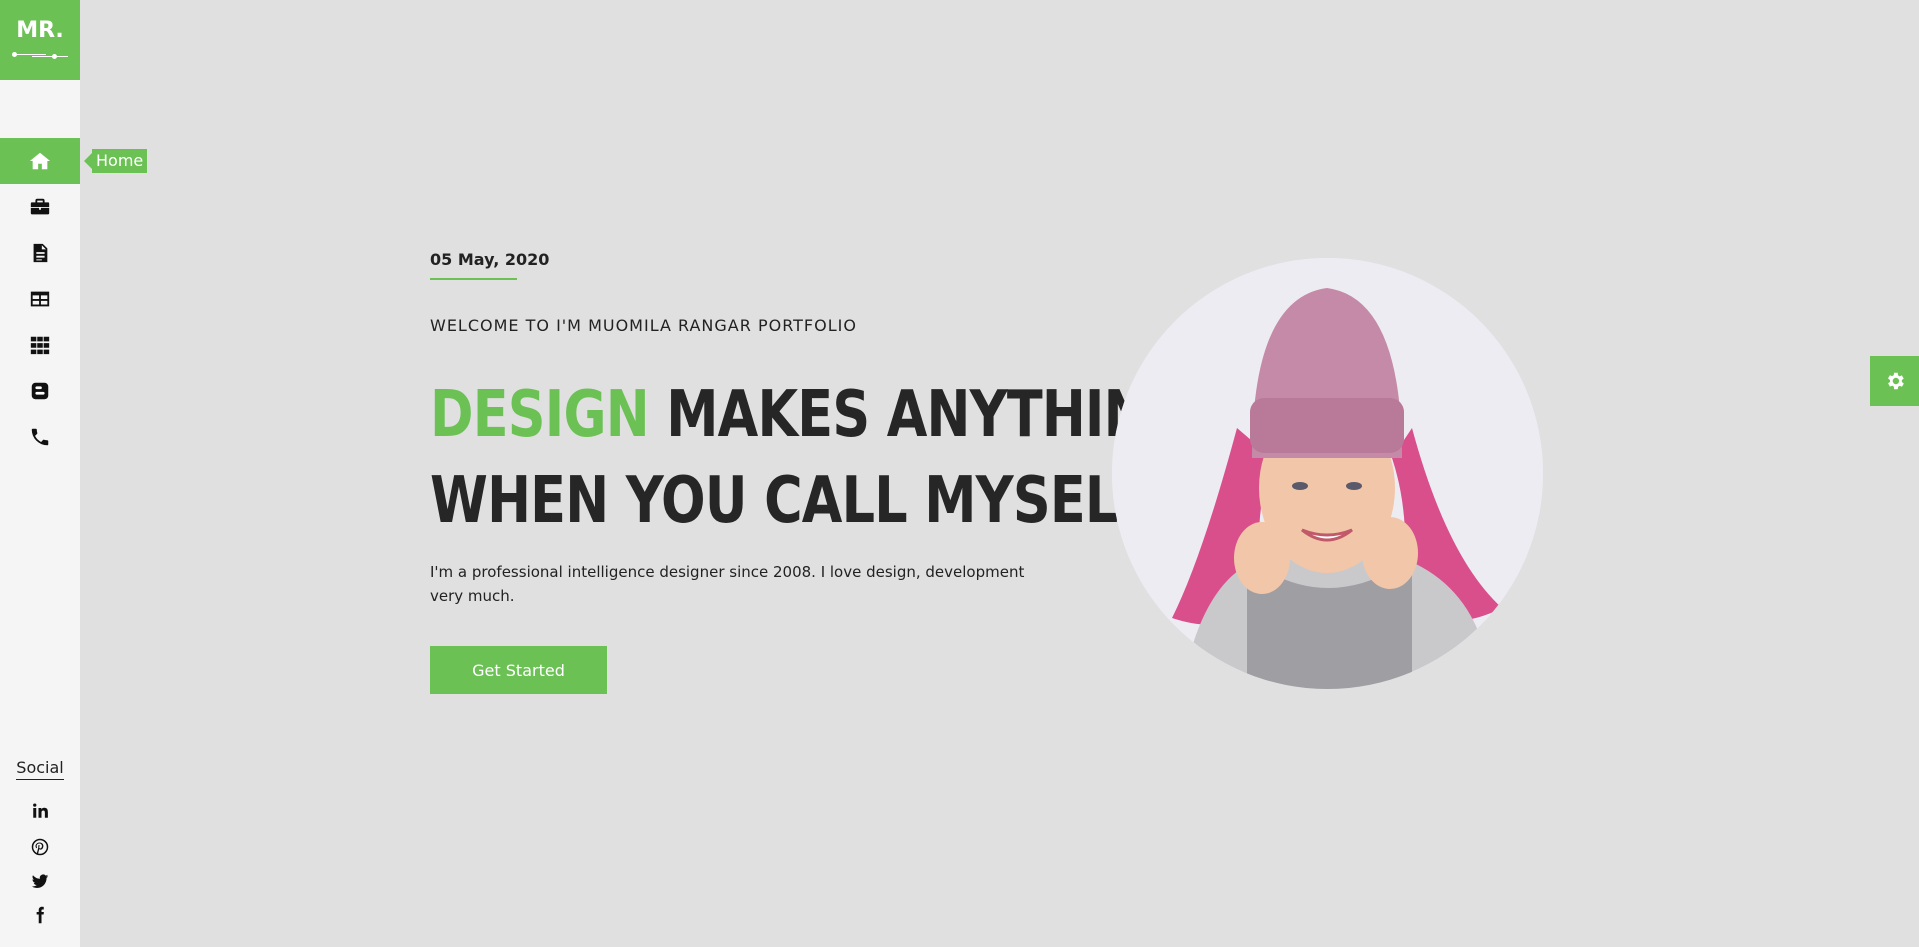 This screenshot has width=1919, height=947. Describe the element at coordinates (518, 670) in the screenshot. I see `get-started-button: Get Started` at that location.